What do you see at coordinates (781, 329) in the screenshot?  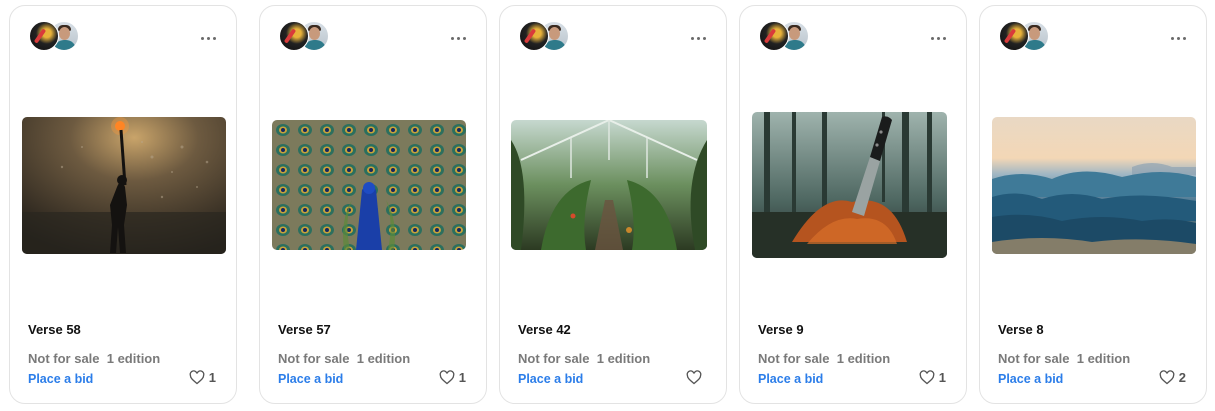 I see `artwork-title: Verse 9` at bounding box center [781, 329].